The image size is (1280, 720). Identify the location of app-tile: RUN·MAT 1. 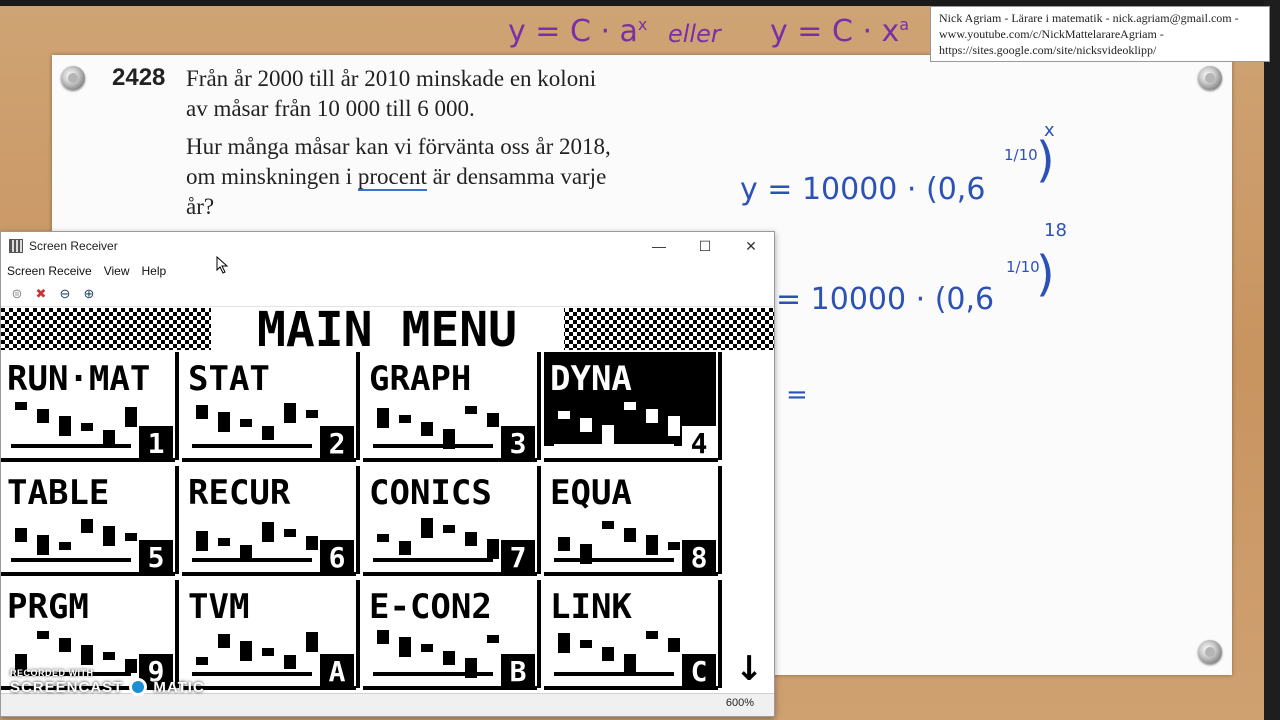
(90, 407).